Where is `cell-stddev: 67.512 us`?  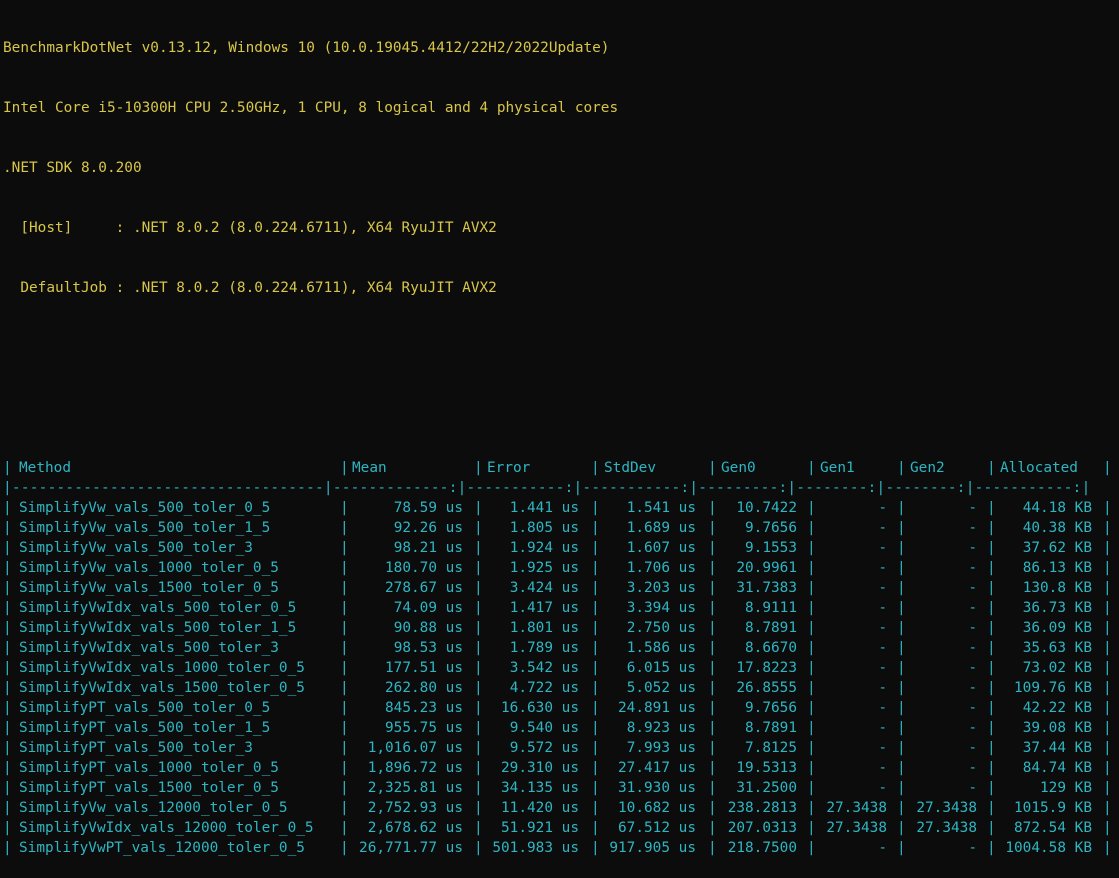 cell-stddev: 67.512 us is located at coordinates (657, 828).